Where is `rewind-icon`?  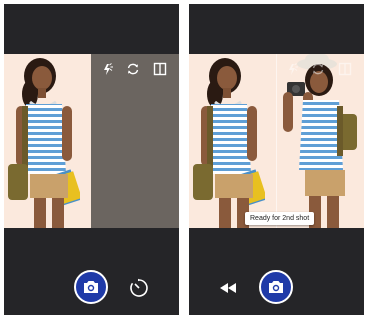 rewind-icon is located at coordinates (228, 288).